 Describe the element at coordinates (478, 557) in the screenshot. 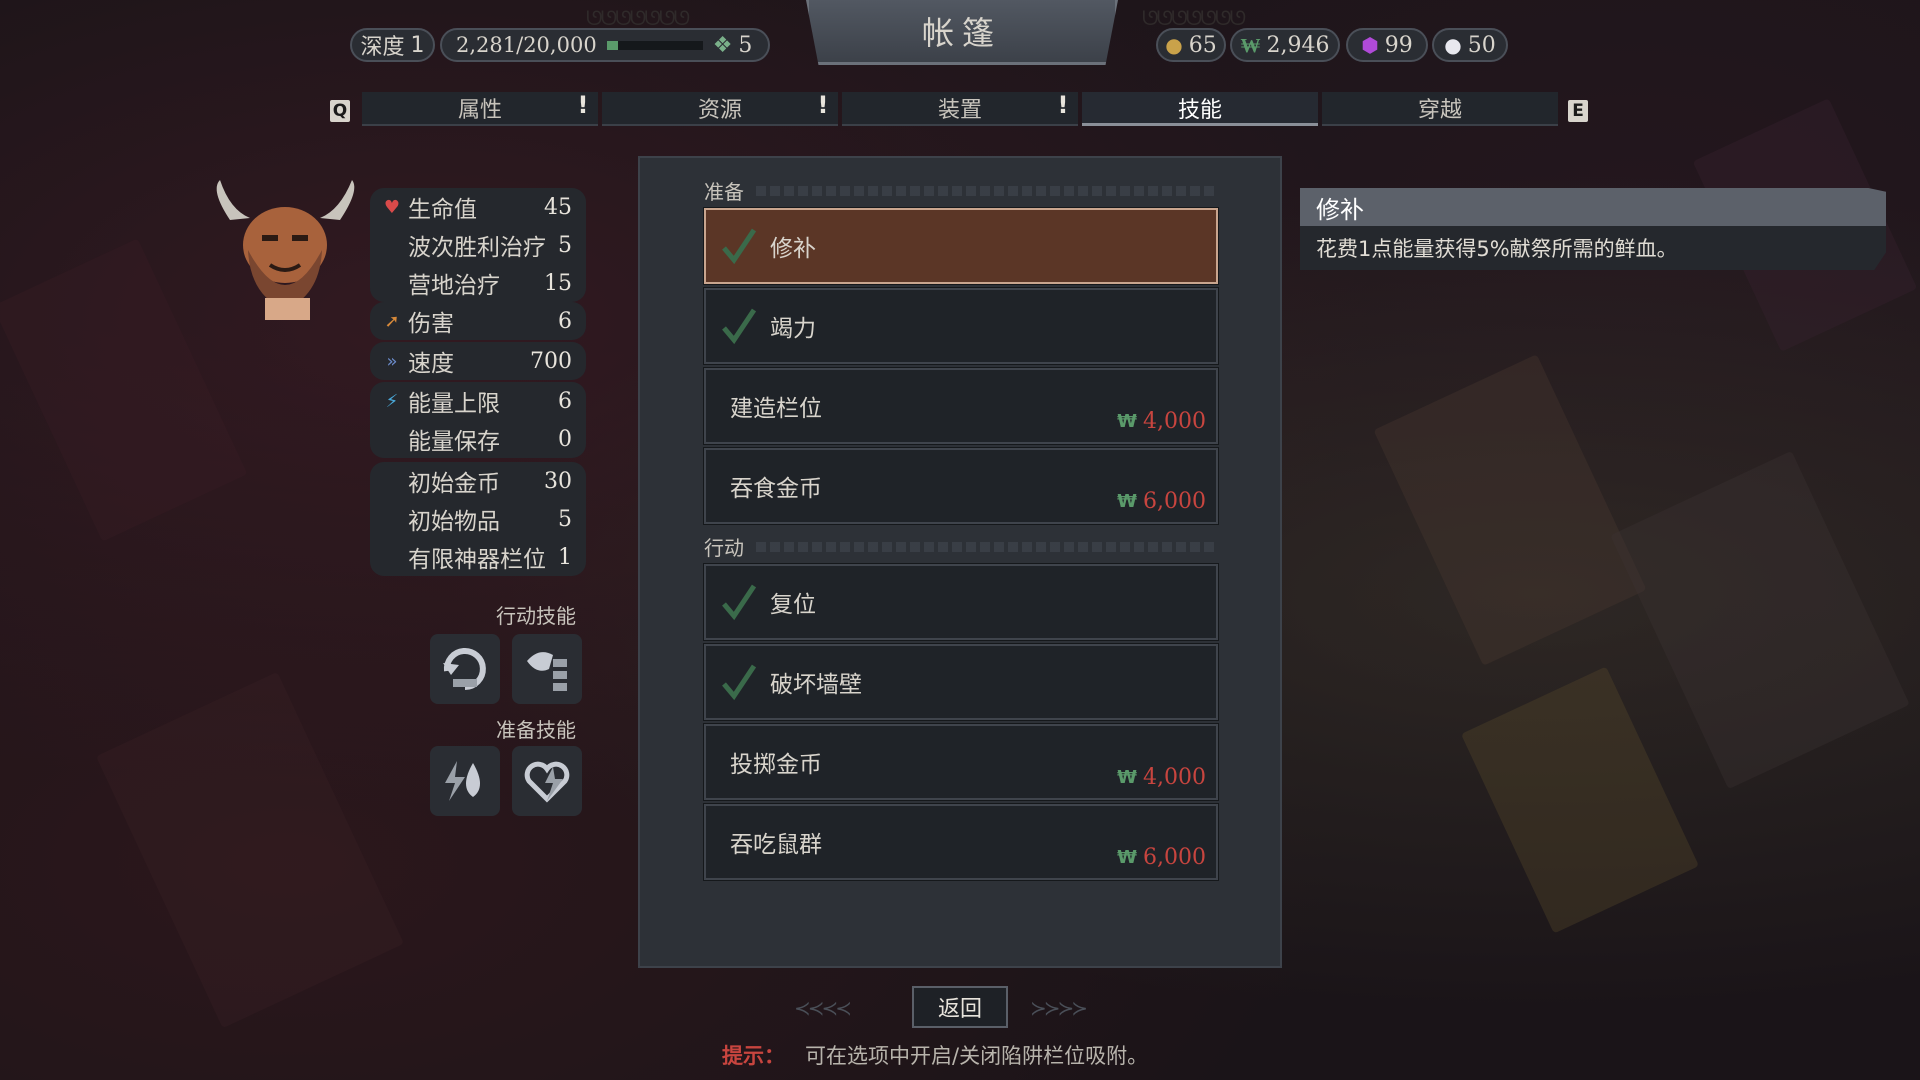

I see `stat-relic-slots: 有限神器栏位 1` at that location.